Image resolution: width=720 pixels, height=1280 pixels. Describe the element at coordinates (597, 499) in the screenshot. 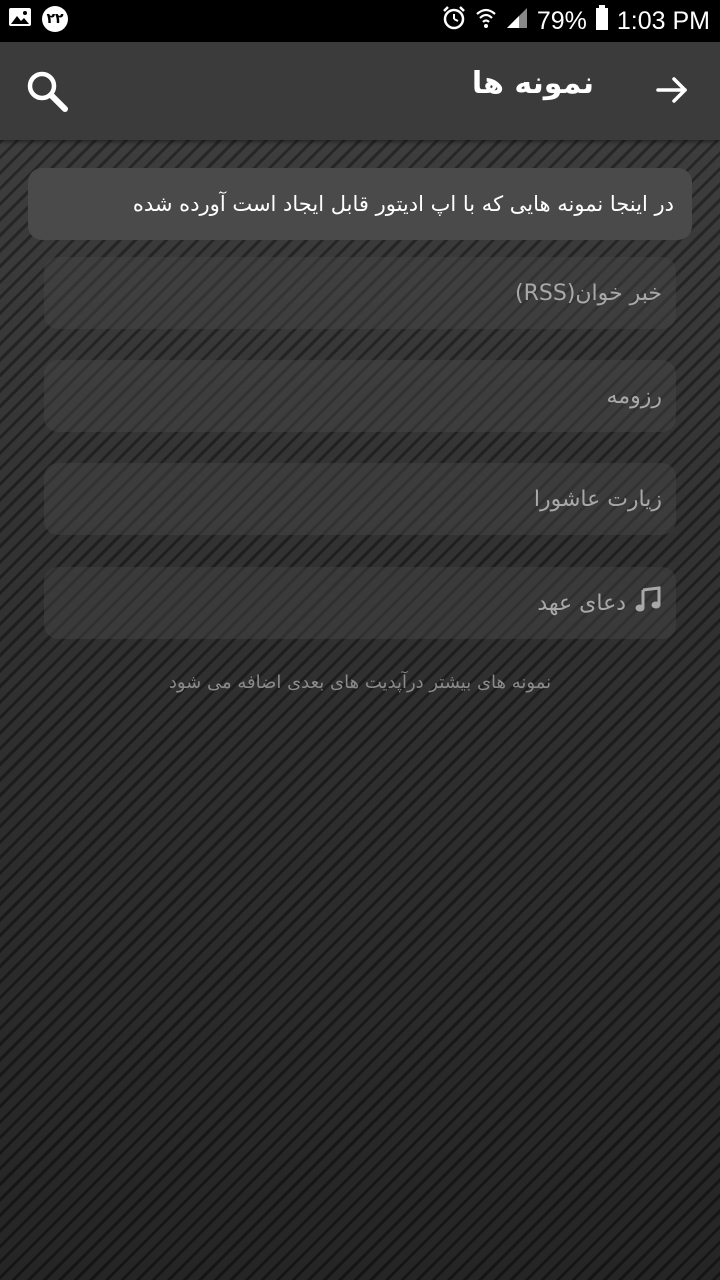

I see `list-item-label: زیارت عاشورا` at that location.